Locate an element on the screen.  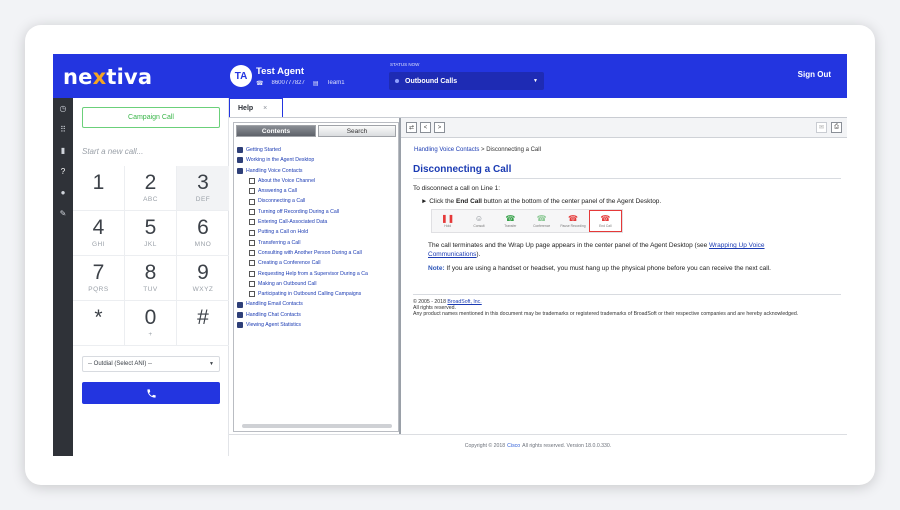
tab-contents: Contents is located at coordinates (276, 131).